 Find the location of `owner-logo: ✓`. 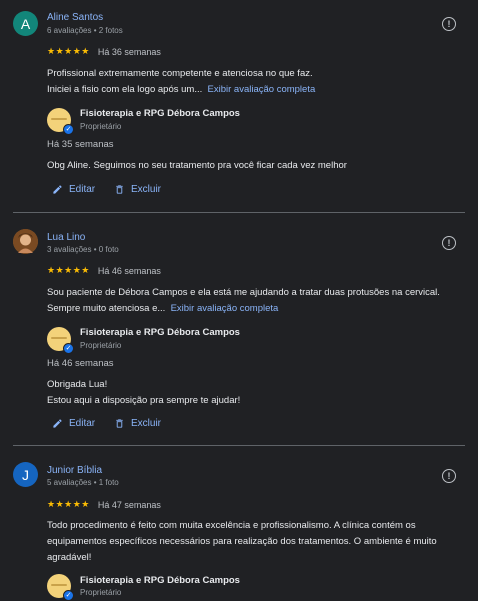

owner-logo: ✓ is located at coordinates (60, 587).